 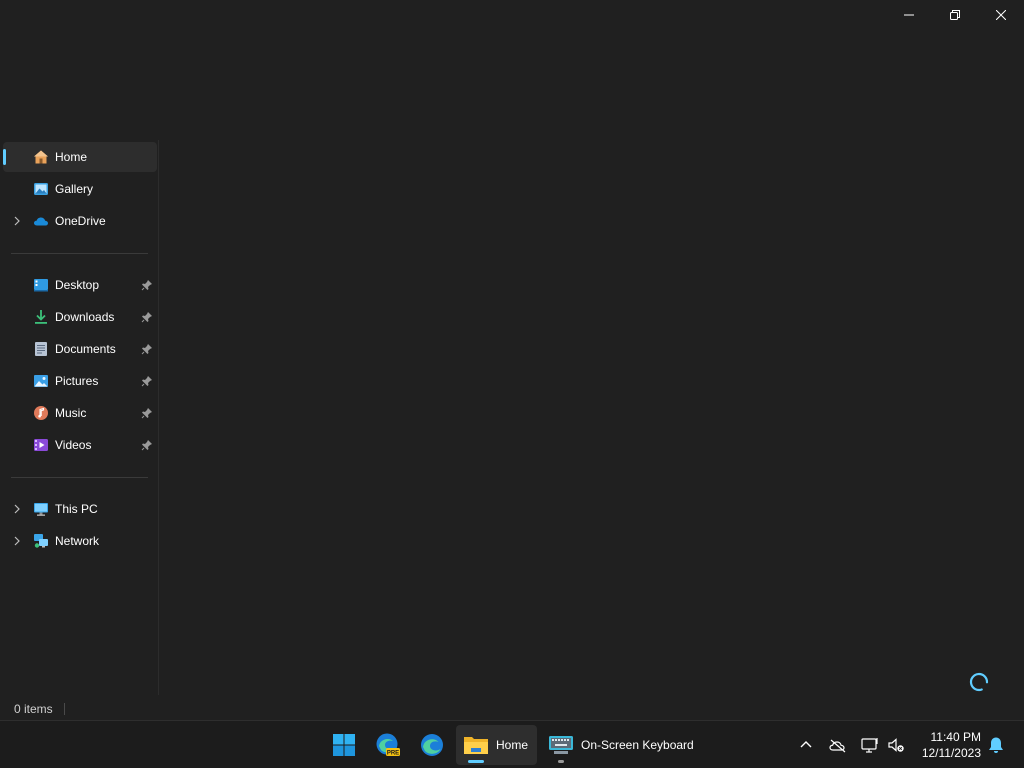 I want to click on home-icon, so click(x=41, y=157).